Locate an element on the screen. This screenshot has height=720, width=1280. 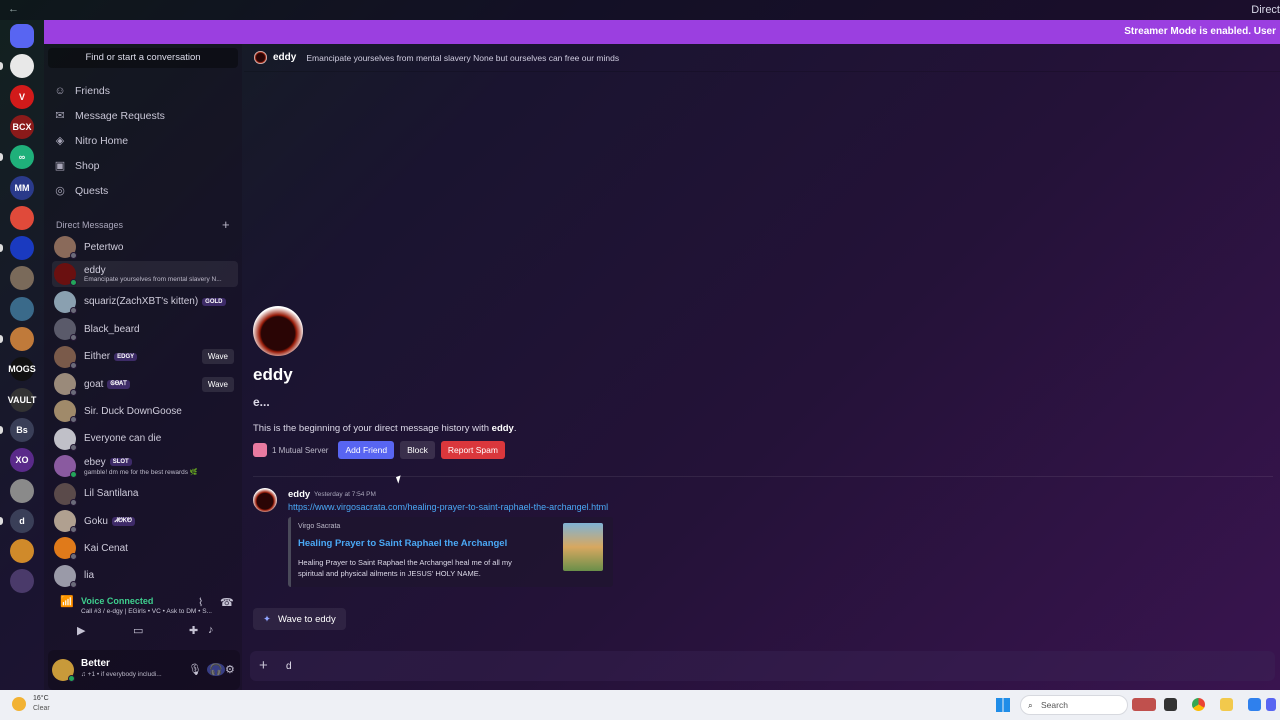
unread-indicator is located at coordinates (1, 520).